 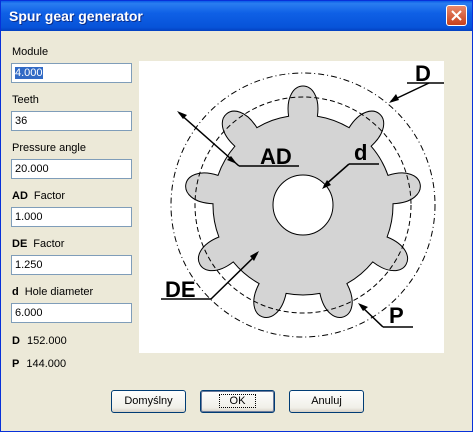 What do you see at coordinates (180, 289) in the screenshot?
I see `label-de: DE` at bounding box center [180, 289].